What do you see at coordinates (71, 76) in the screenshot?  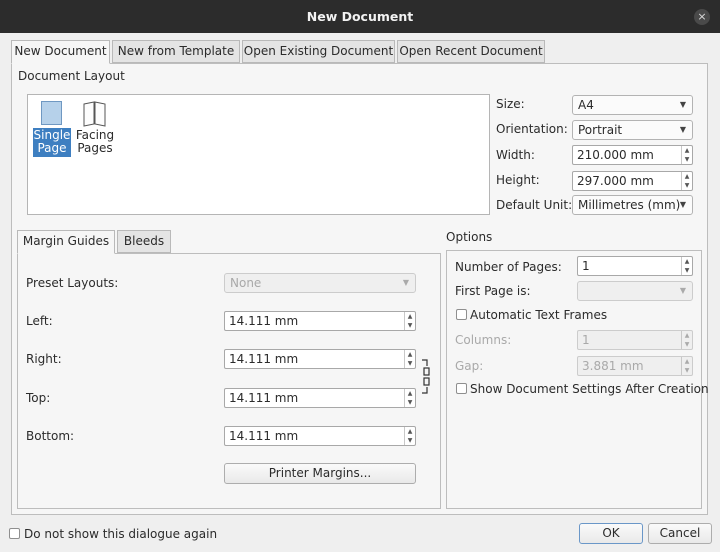 I see `document-layout-title: Document Layout` at bounding box center [71, 76].